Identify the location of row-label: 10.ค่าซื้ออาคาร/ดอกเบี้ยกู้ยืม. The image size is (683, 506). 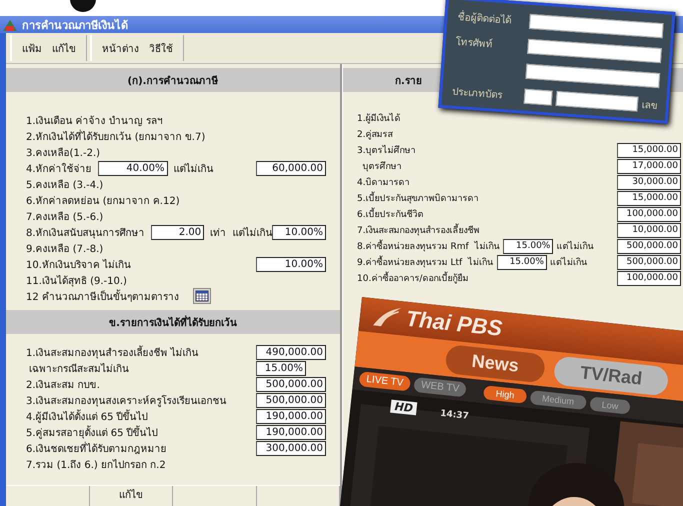
(412, 278).